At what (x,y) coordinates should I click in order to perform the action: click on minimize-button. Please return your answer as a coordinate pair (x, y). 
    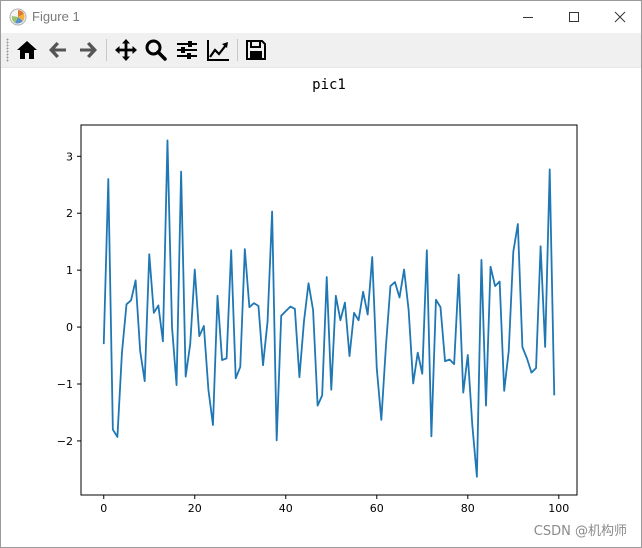
    Looking at the image, I should click on (528, 17).